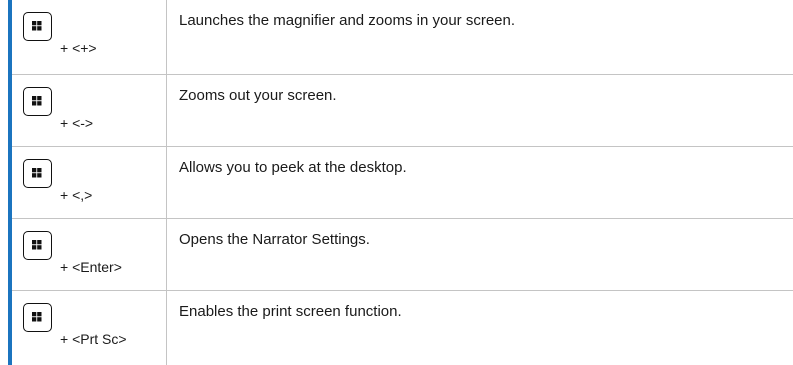  Describe the element at coordinates (93, 338) in the screenshot. I see `key-combo-text: + <Prt Sc>` at that location.